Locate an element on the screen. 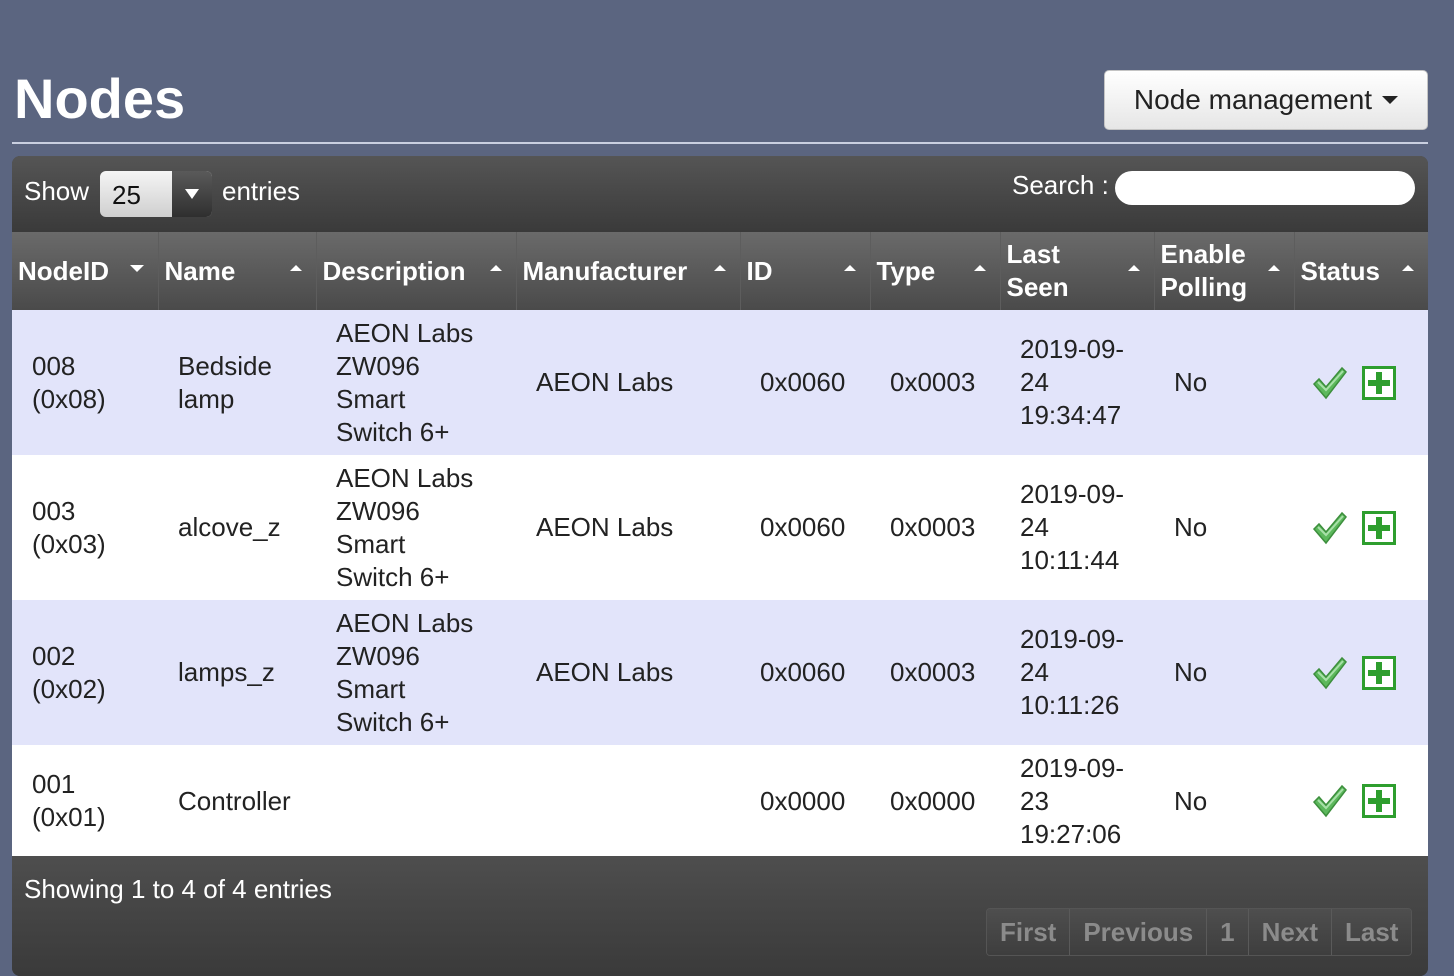  cell-type: 0x0000 is located at coordinates (935, 801).